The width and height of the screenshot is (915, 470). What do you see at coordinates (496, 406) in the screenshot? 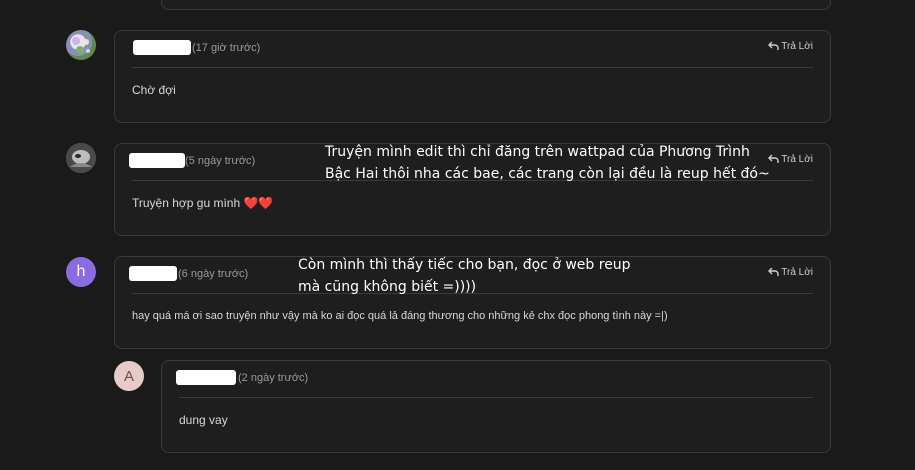
I see `reply-comment-card: (2 ngày trước) dung vay` at bounding box center [496, 406].